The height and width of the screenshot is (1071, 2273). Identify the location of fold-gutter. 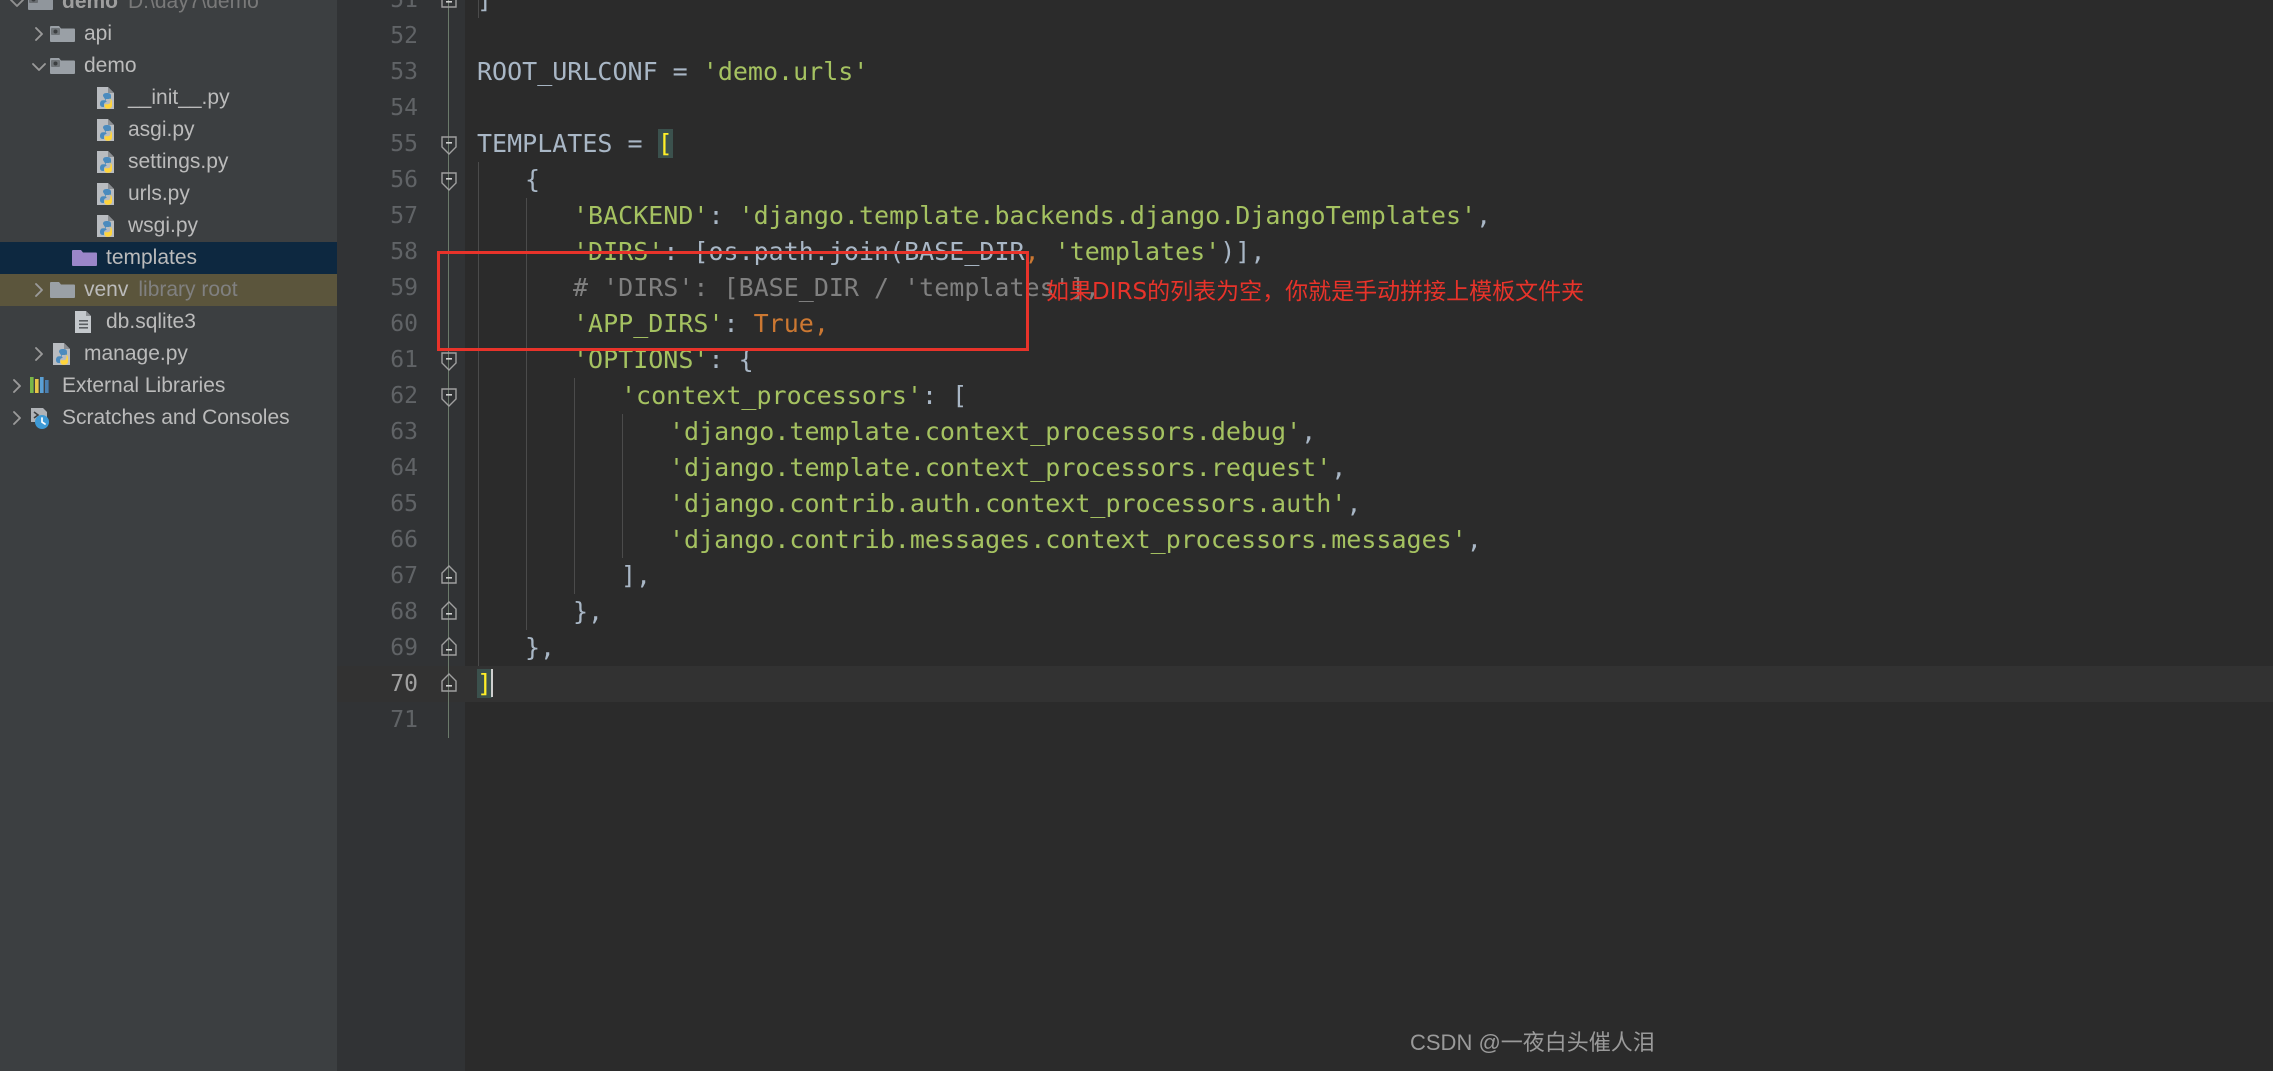
(448, 535).